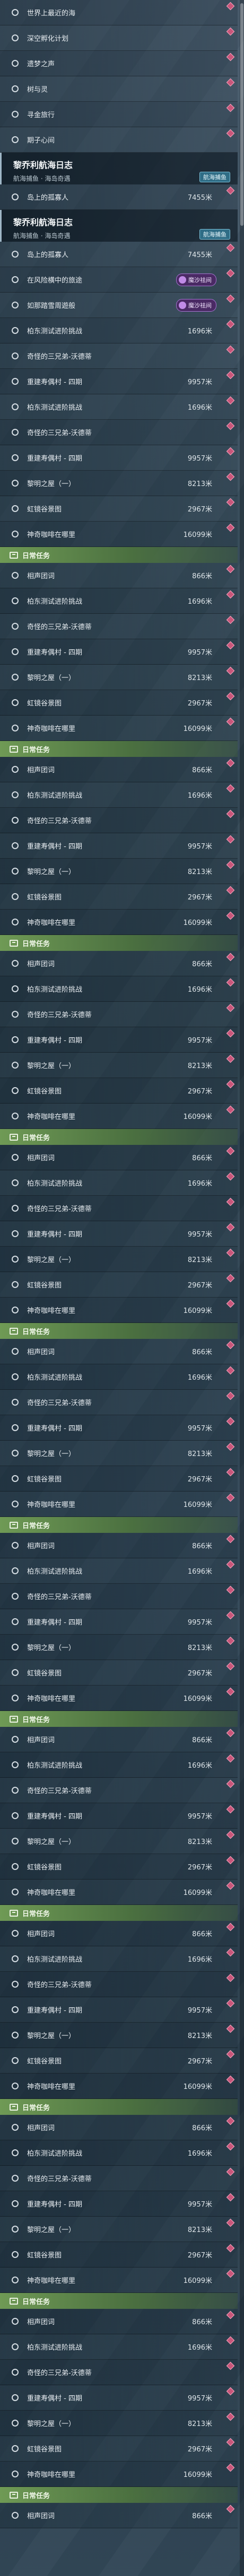 Image resolution: width=244 pixels, height=2576 pixels. Describe the element at coordinates (119, 12) in the screenshot. I see `quest-row: 世界上最近的海` at that location.